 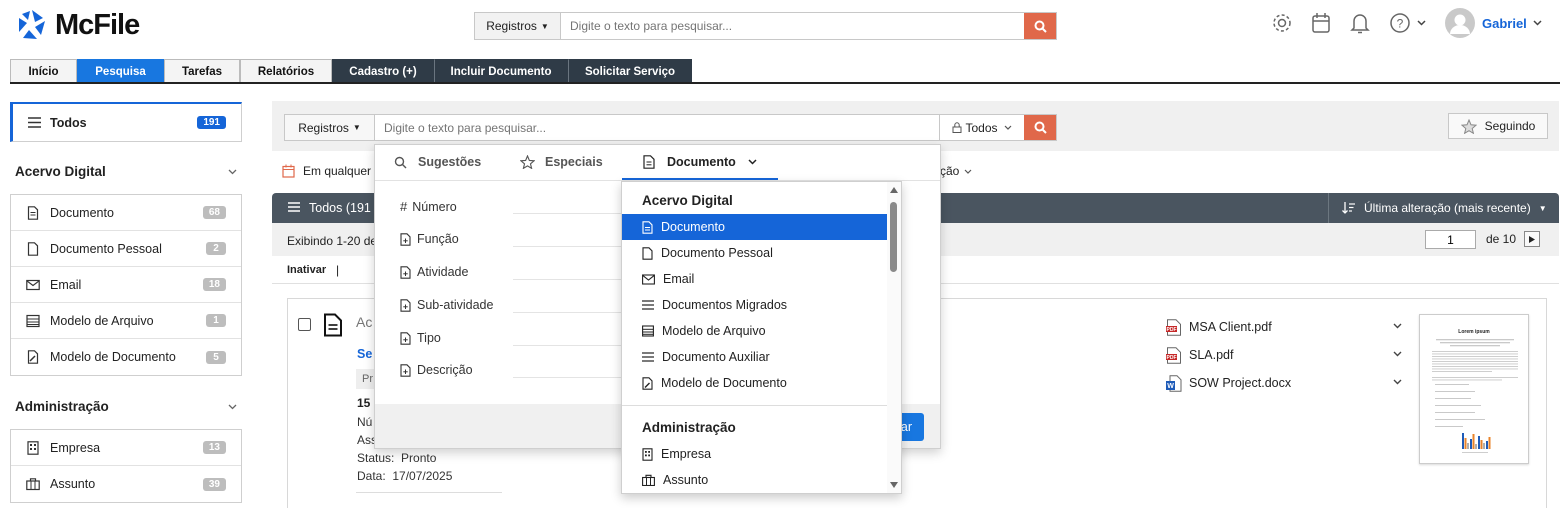 I want to click on field-tipo: Tipo, so click(x=420, y=338).